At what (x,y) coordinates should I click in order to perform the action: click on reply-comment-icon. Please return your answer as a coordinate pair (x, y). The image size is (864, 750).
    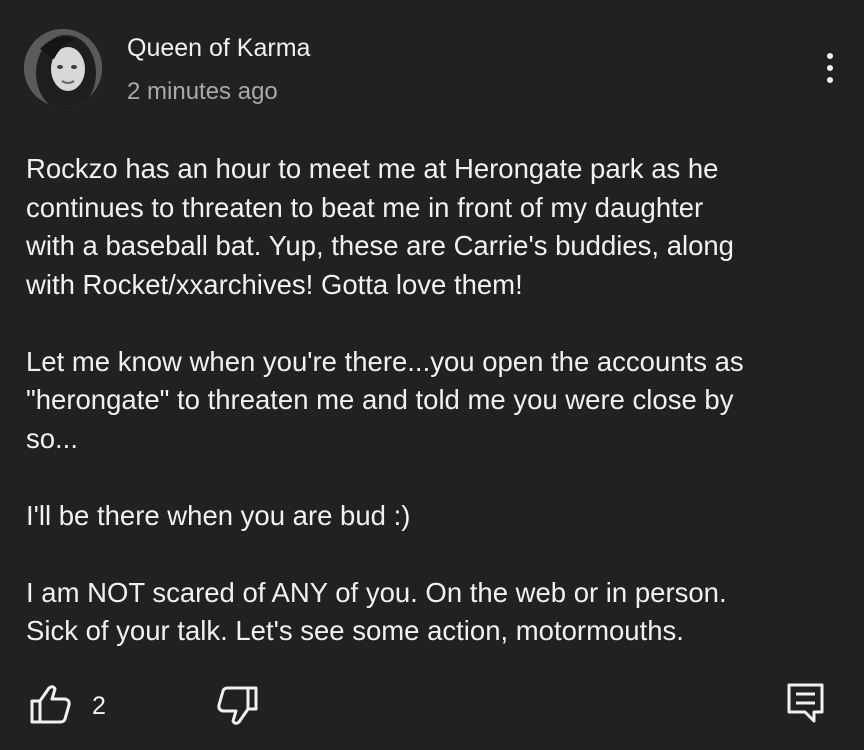
    Looking at the image, I should click on (805, 703).